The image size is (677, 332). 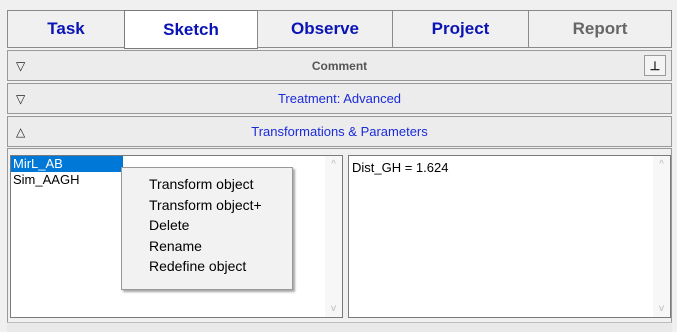 What do you see at coordinates (207, 184) in the screenshot?
I see `menu-item-transform-object: Transform object` at bounding box center [207, 184].